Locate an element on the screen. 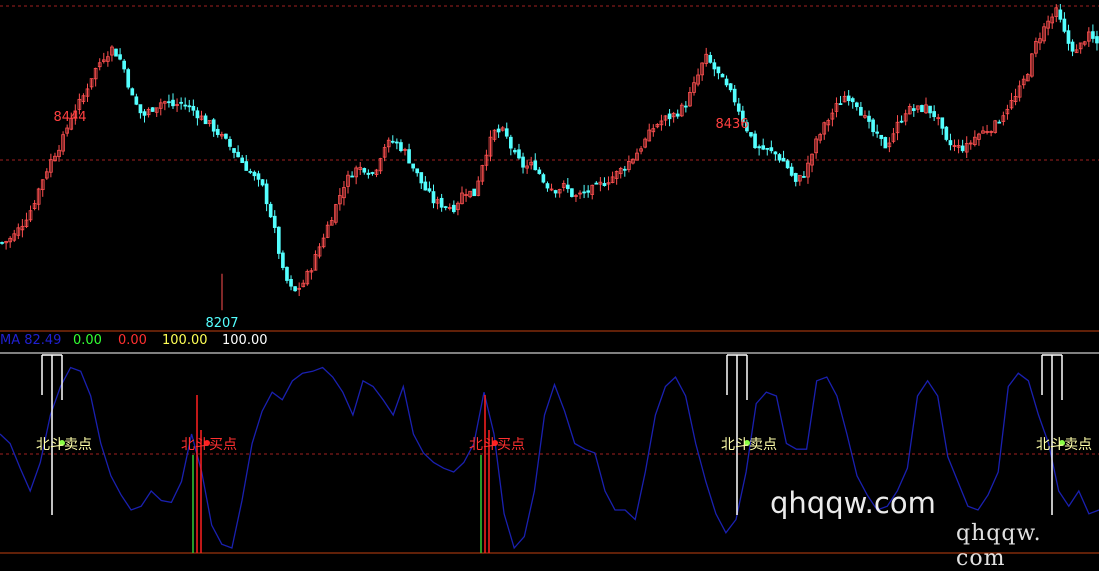  price-trough-label: 8207 is located at coordinates (221, 323).